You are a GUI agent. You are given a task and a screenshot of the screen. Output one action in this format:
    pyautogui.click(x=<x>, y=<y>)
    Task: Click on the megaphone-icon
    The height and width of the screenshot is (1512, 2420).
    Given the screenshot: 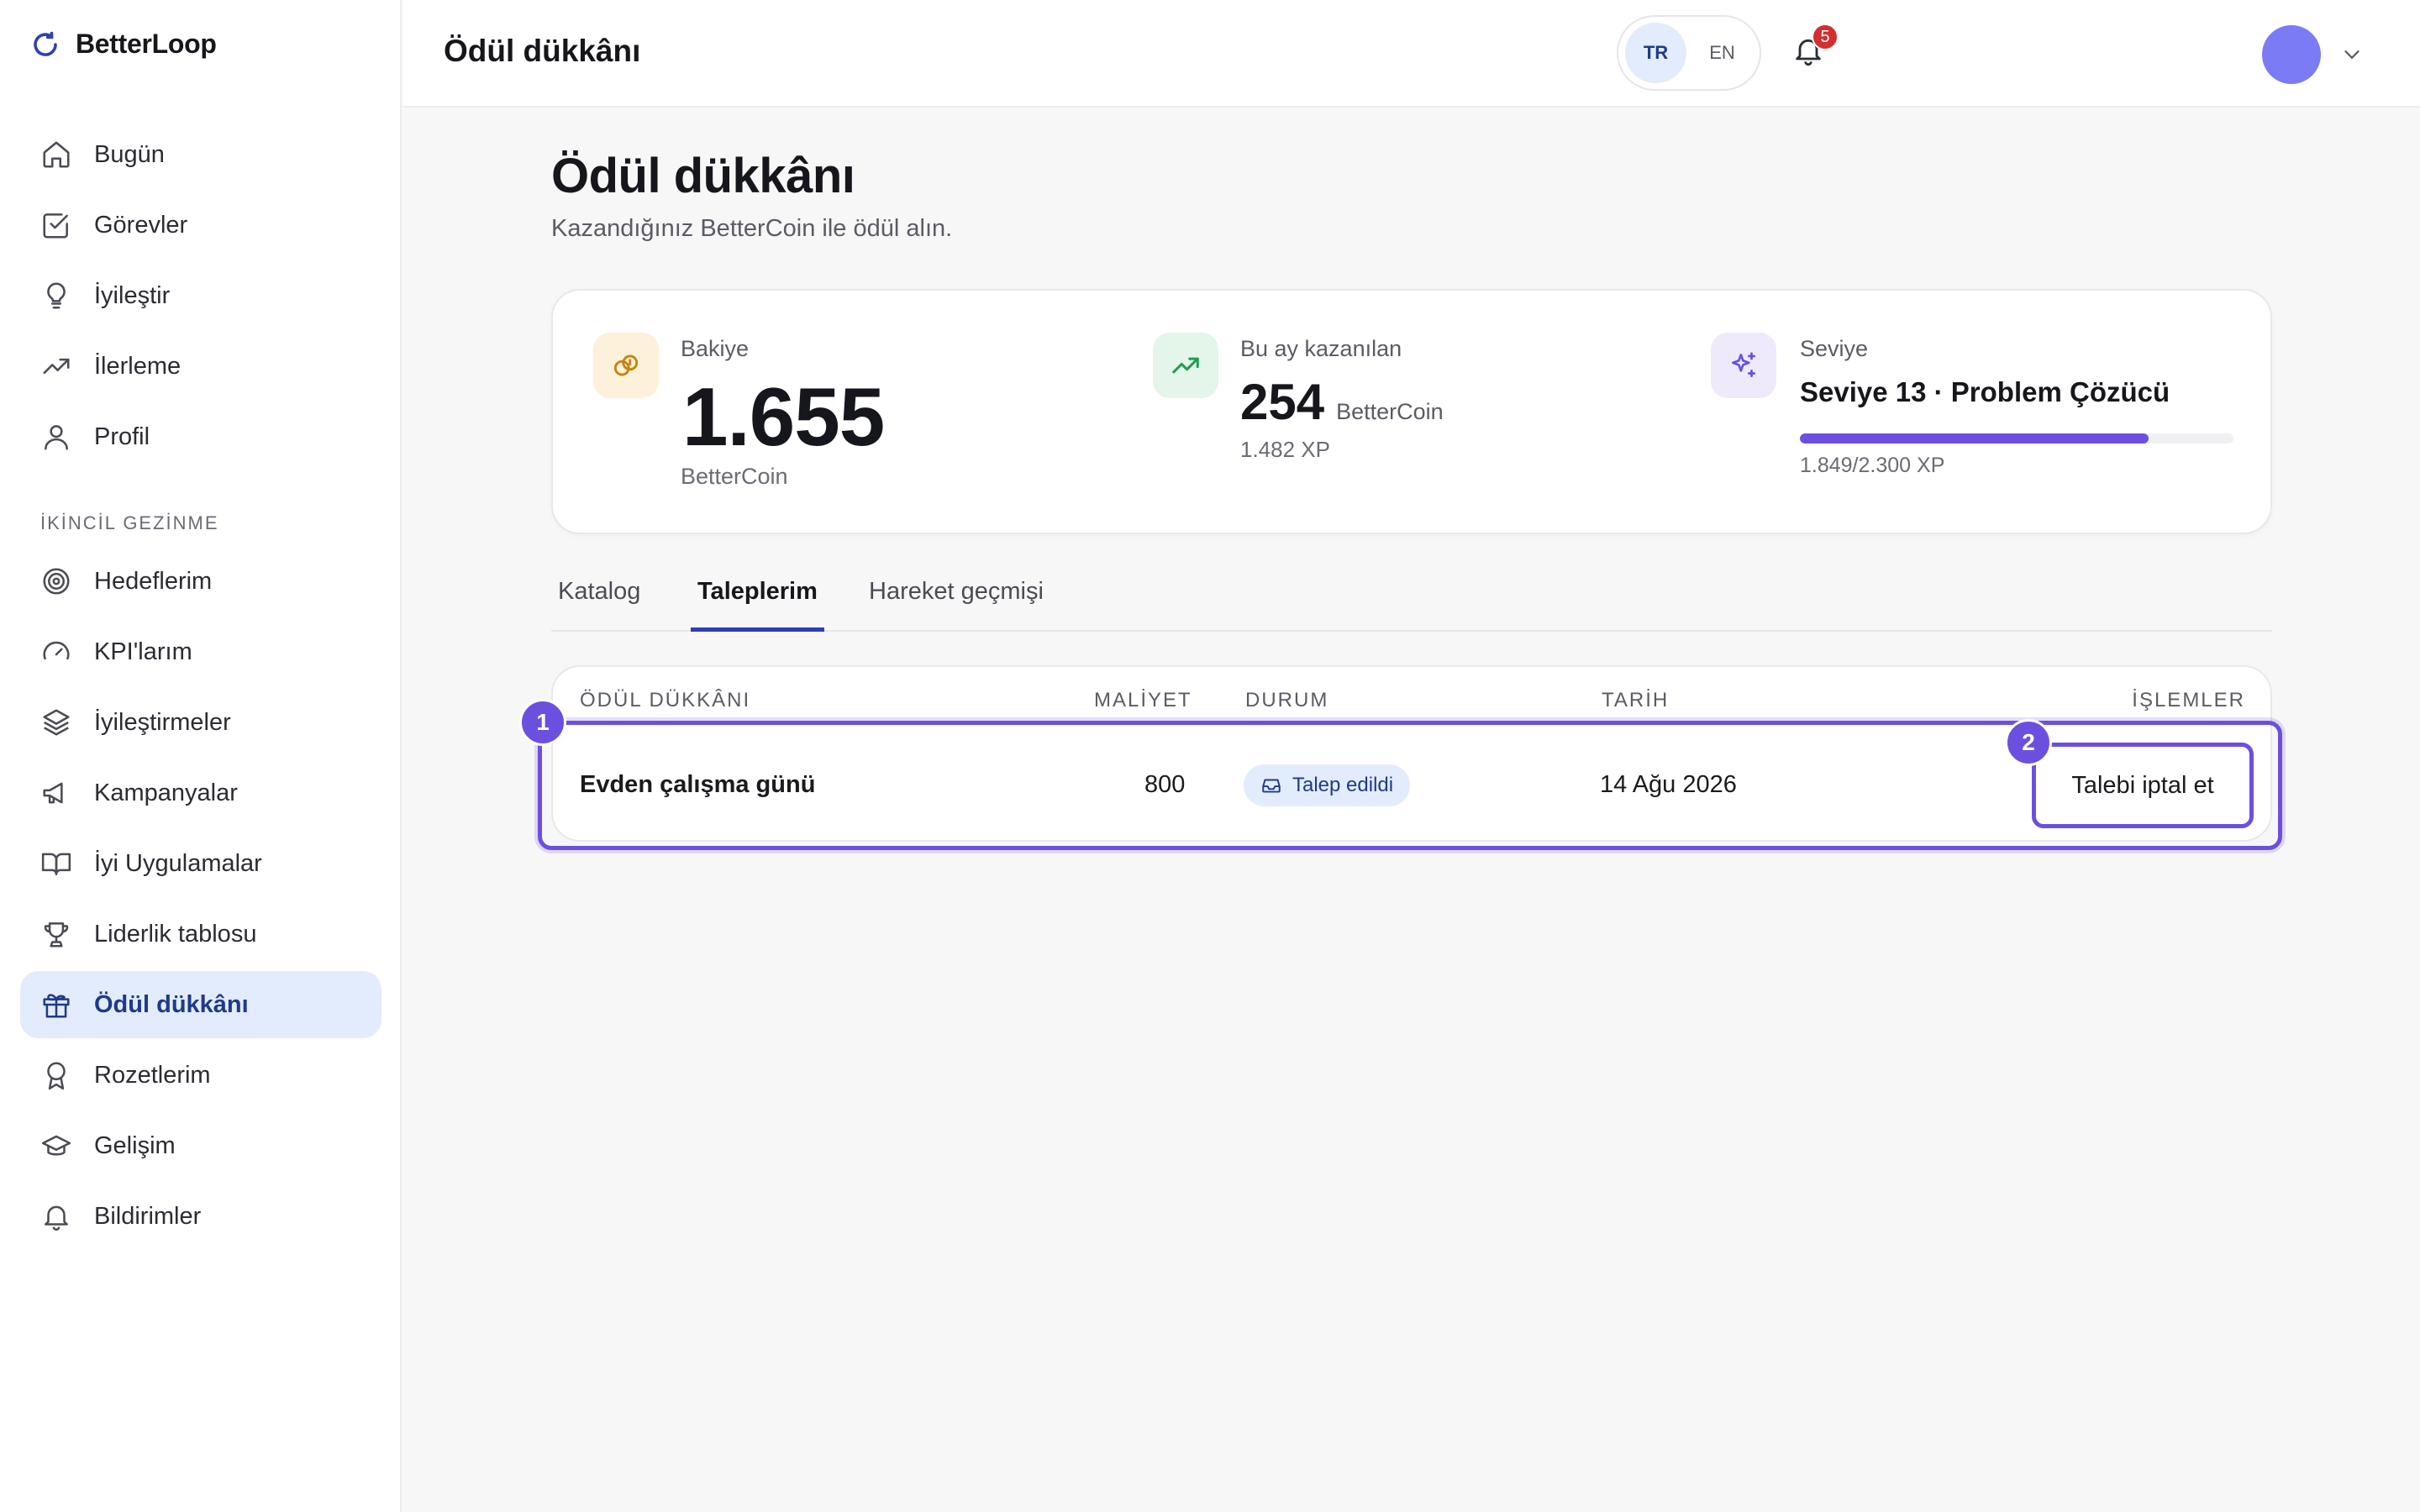 What is the action you would take?
    pyautogui.click(x=53, y=793)
    